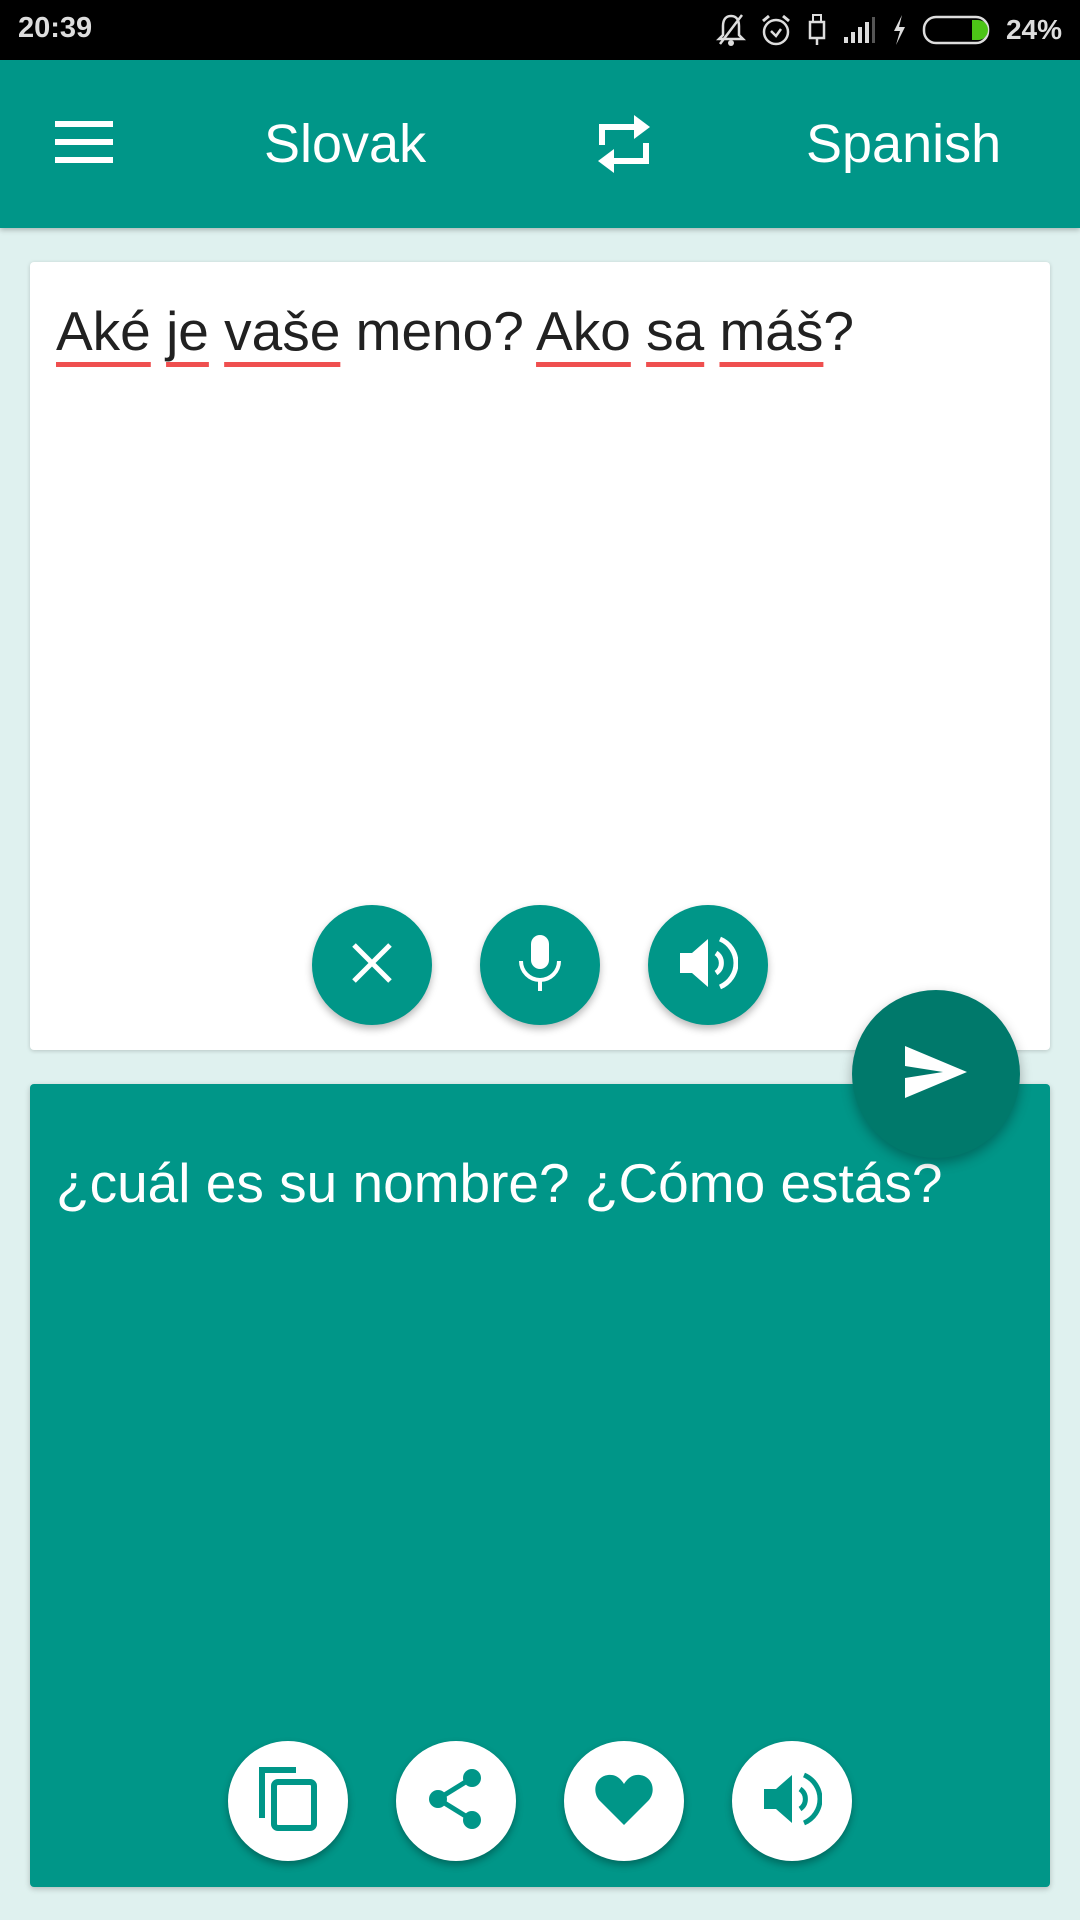 The height and width of the screenshot is (1920, 1080). Describe the element at coordinates (55, 28) in the screenshot. I see `status-time: 20:39` at that location.